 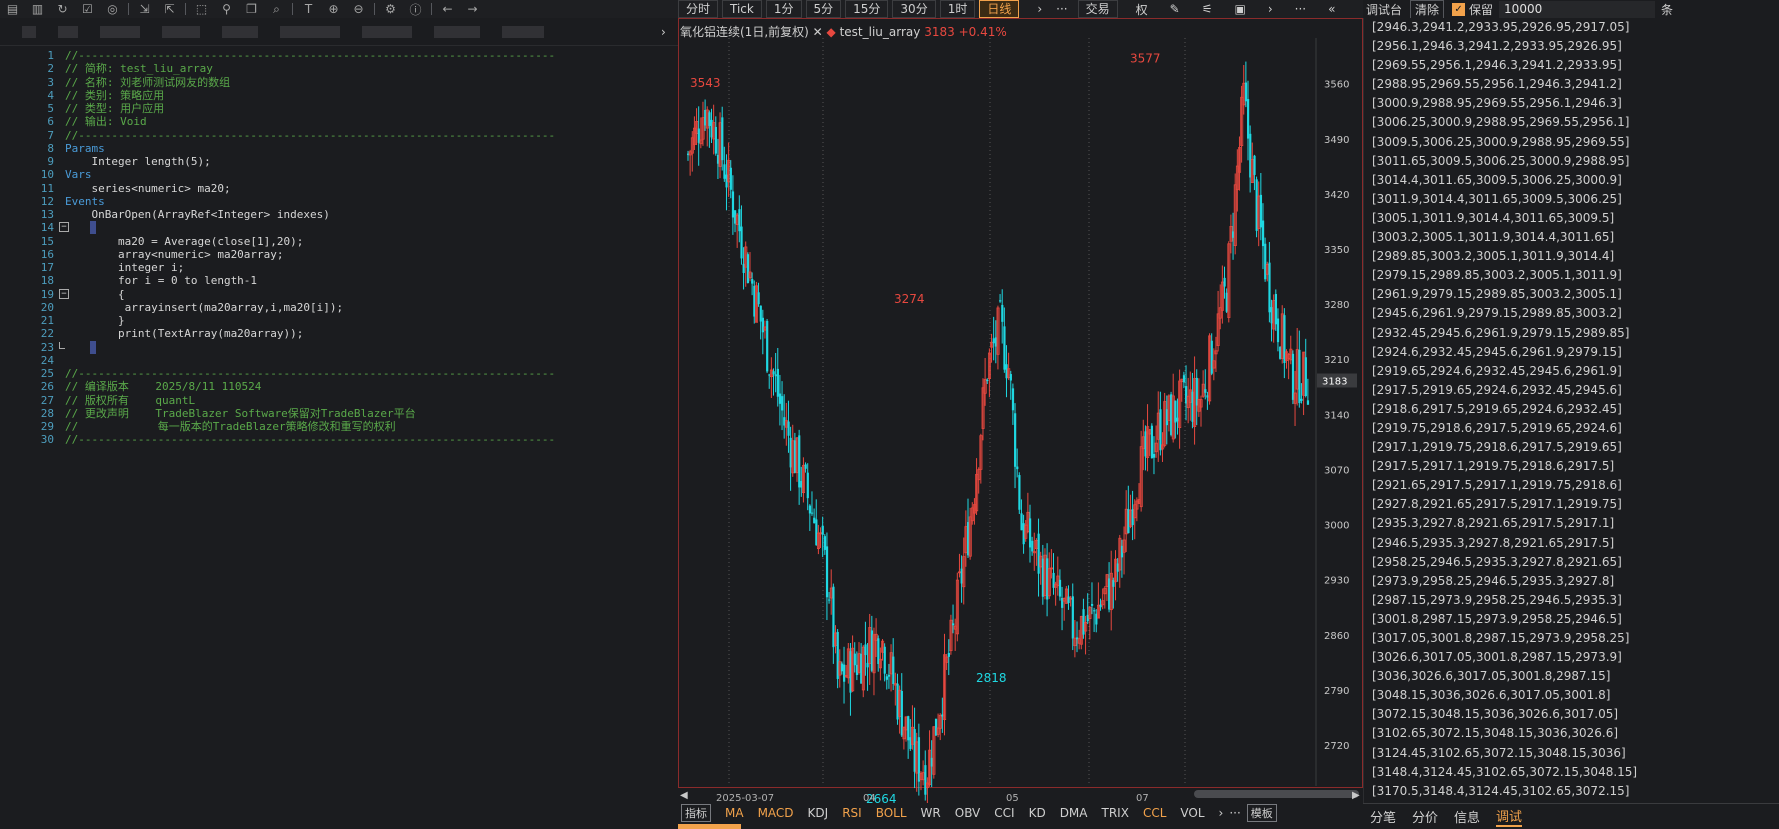 What do you see at coordinates (891, 813) in the screenshot?
I see `indicator-tab: BOLL` at bounding box center [891, 813].